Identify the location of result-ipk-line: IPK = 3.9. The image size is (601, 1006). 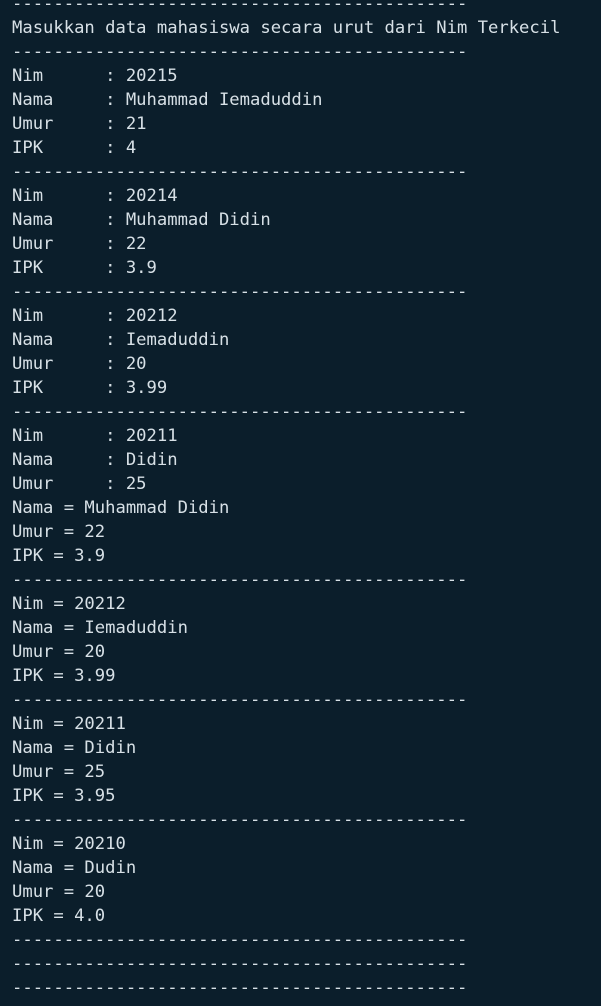
(59, 556).